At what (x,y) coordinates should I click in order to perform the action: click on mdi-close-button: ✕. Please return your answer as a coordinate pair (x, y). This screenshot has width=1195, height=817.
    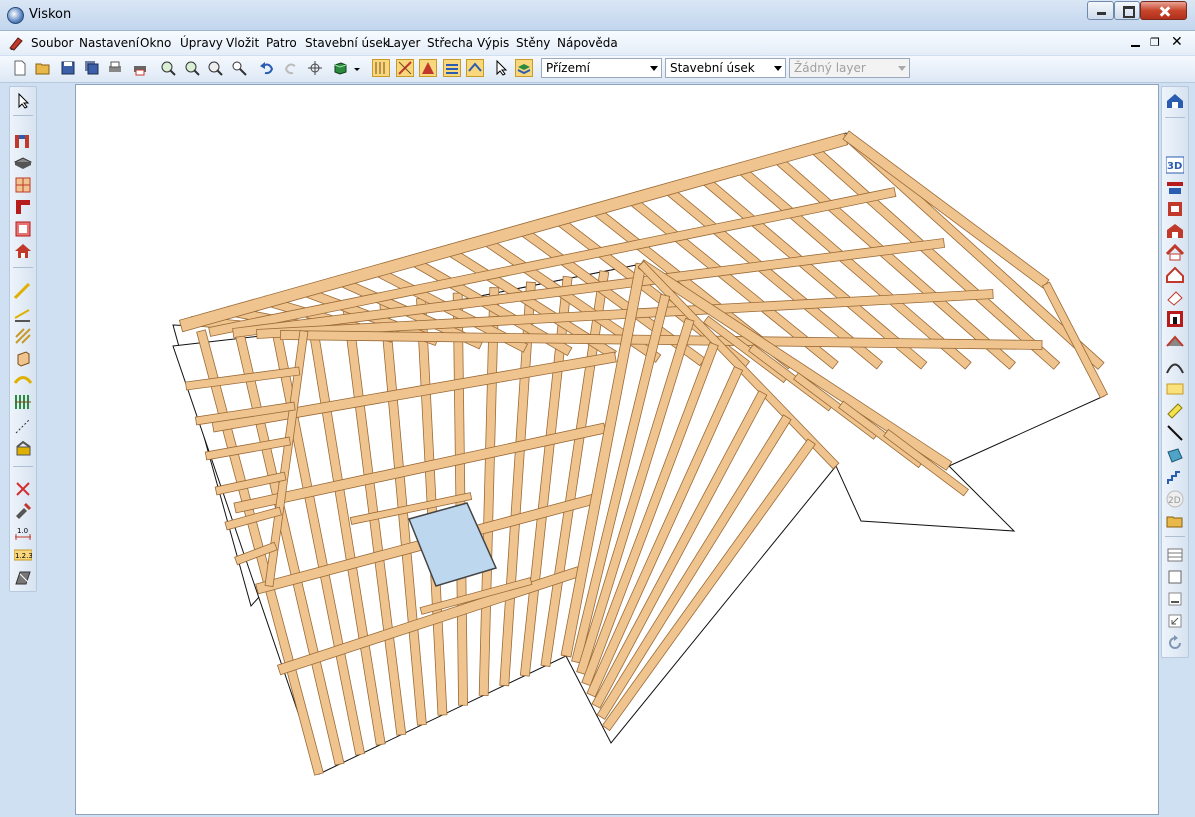
    Looking at the image, I should click on (1177, 42).